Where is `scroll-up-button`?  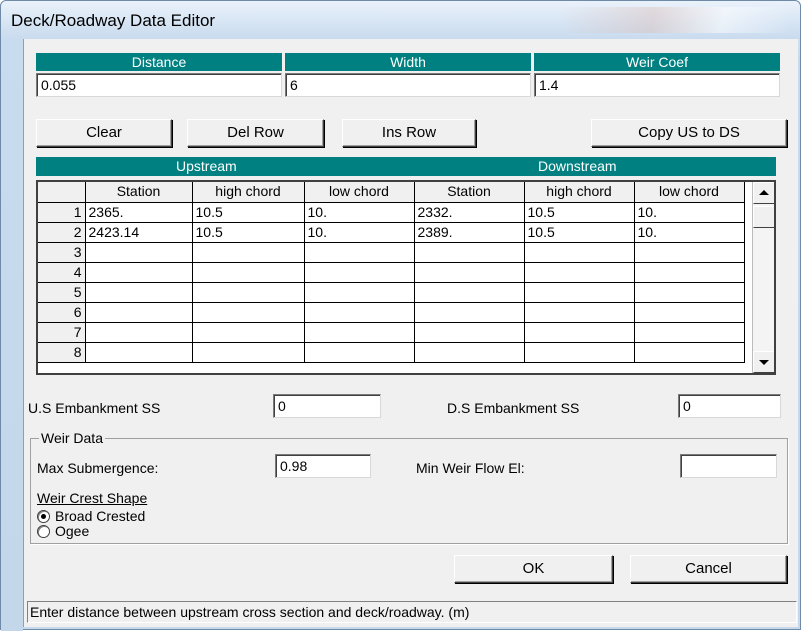
scroll-up-button is located at coordinates (763, 193).